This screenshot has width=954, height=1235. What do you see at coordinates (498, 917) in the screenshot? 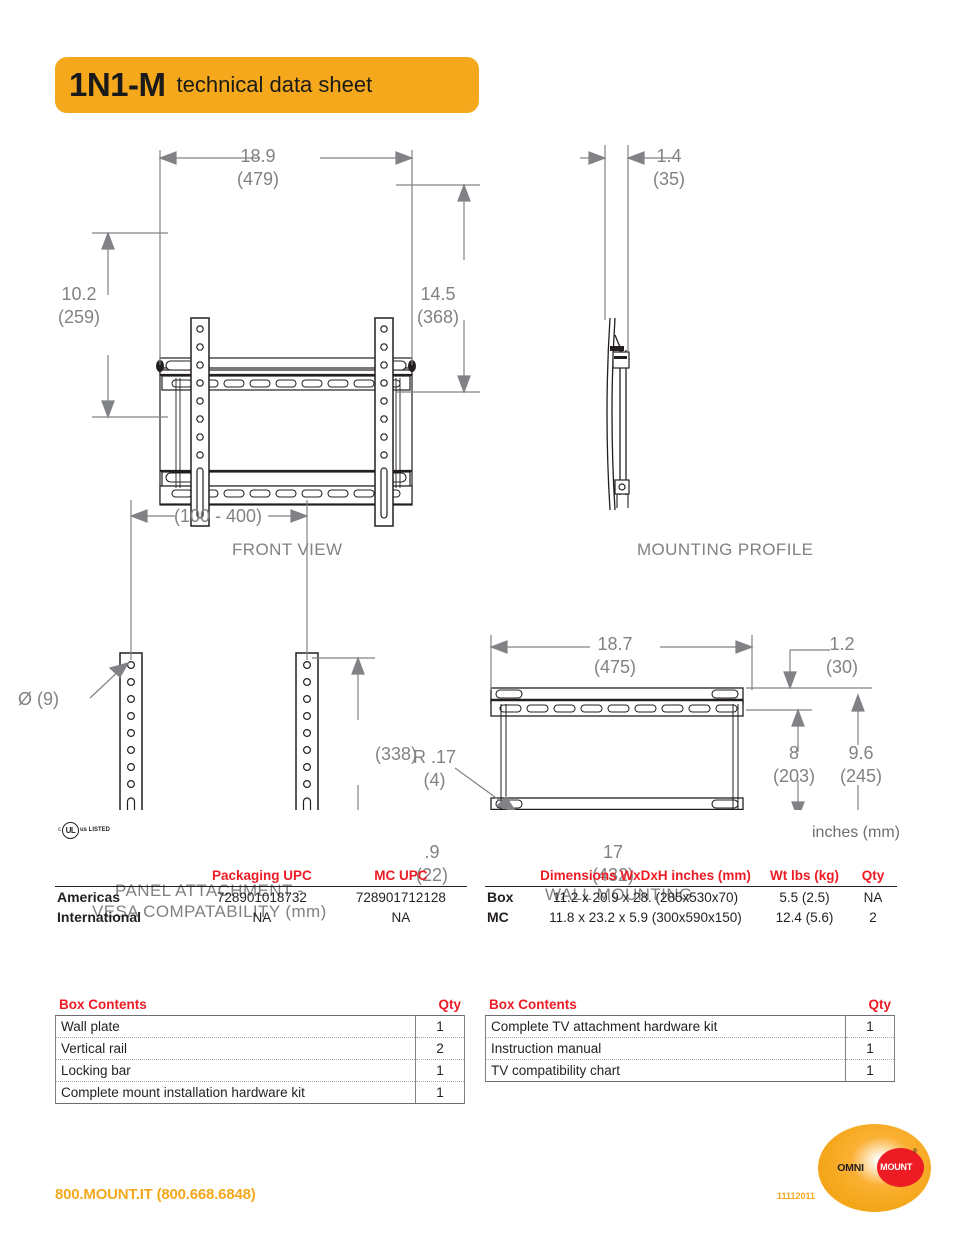
I see `dims-row-type: MC` at bounding box center [498, 917].